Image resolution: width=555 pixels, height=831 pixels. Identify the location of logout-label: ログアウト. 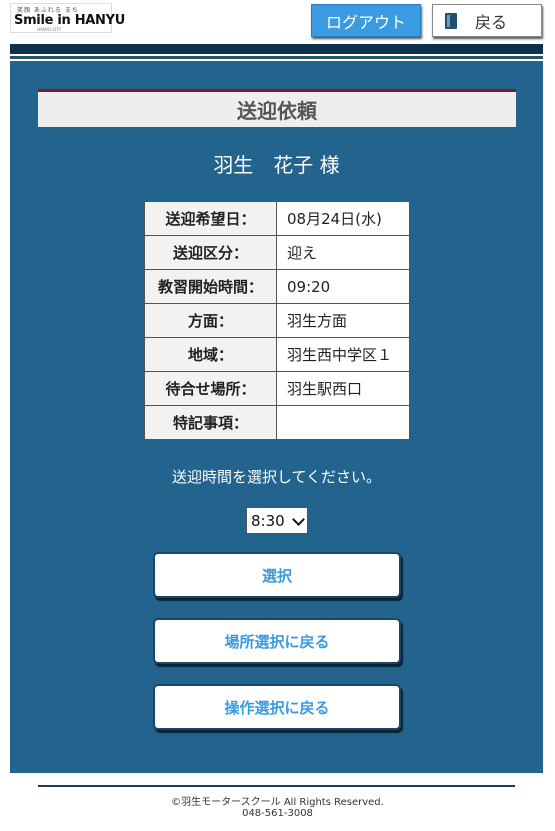
(365, 22).